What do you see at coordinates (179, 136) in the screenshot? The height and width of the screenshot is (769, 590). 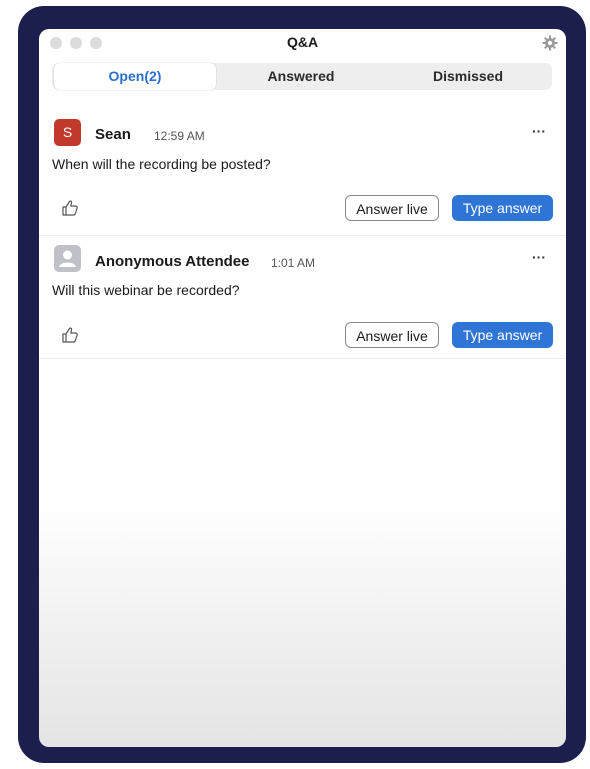 I see `question-time: 12:59 AM` at bounding box center [179, 136].